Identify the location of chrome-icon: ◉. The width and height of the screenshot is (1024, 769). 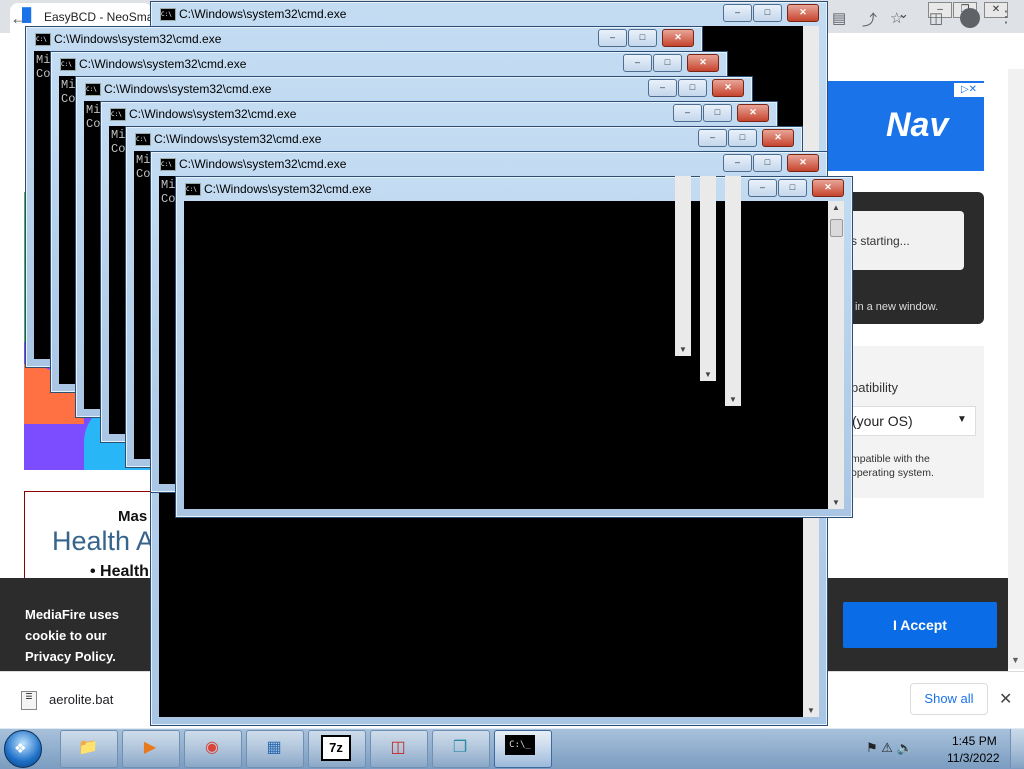
(212, 747).